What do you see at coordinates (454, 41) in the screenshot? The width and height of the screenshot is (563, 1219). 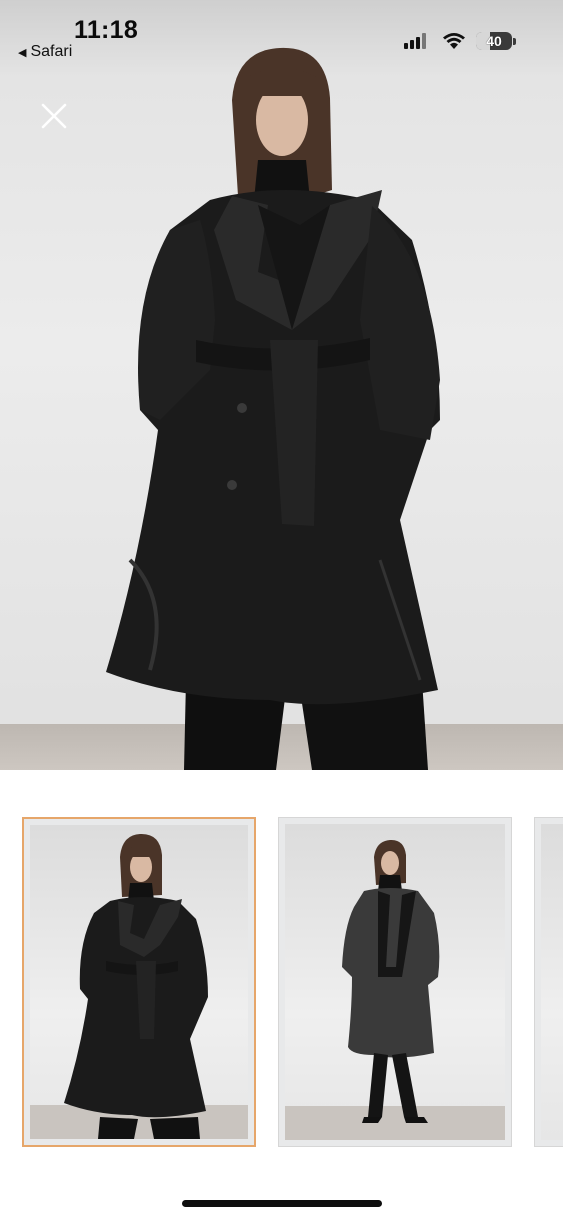 I see `wifi-icon` at bounding box center [454, 41].